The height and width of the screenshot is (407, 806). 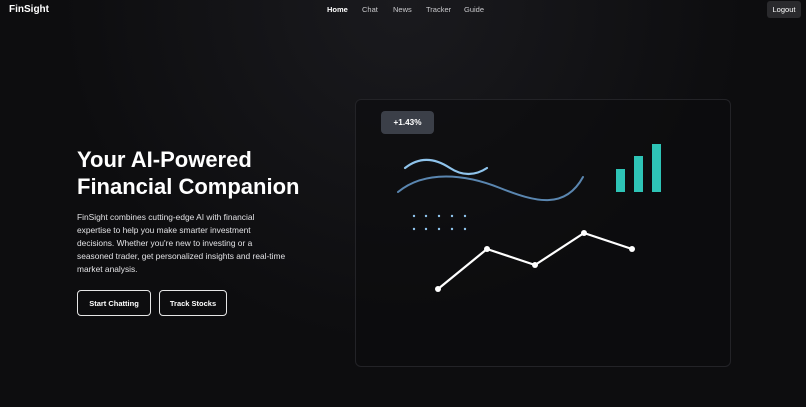 What do you see at coordinates (439, 222) in the screenshot?
I see `dot-grid` at bounding box center [439, 222].